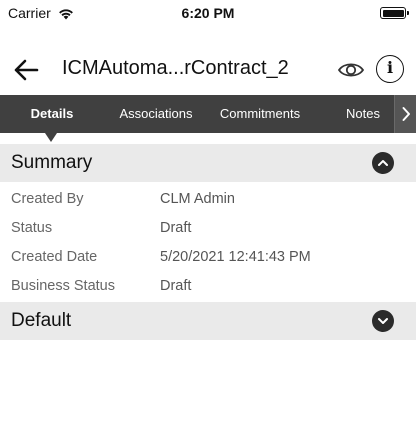 This screenshot has width=416, height=425. Describe the element at coordinates (52, 114) in the screenshot. I see `tab-details: Details` at that location.